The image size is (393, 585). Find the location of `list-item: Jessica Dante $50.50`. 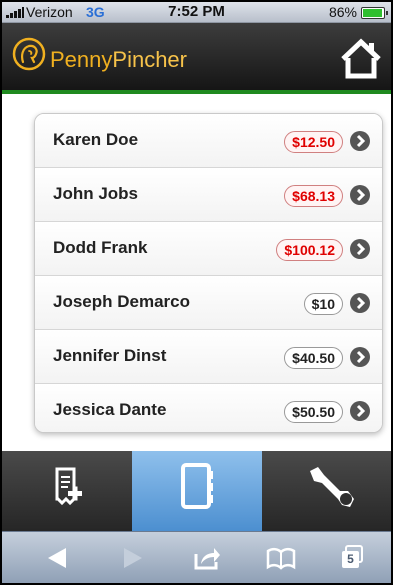

list-item: Jessica Dante $50.50 is located at coordinates (208, 408).